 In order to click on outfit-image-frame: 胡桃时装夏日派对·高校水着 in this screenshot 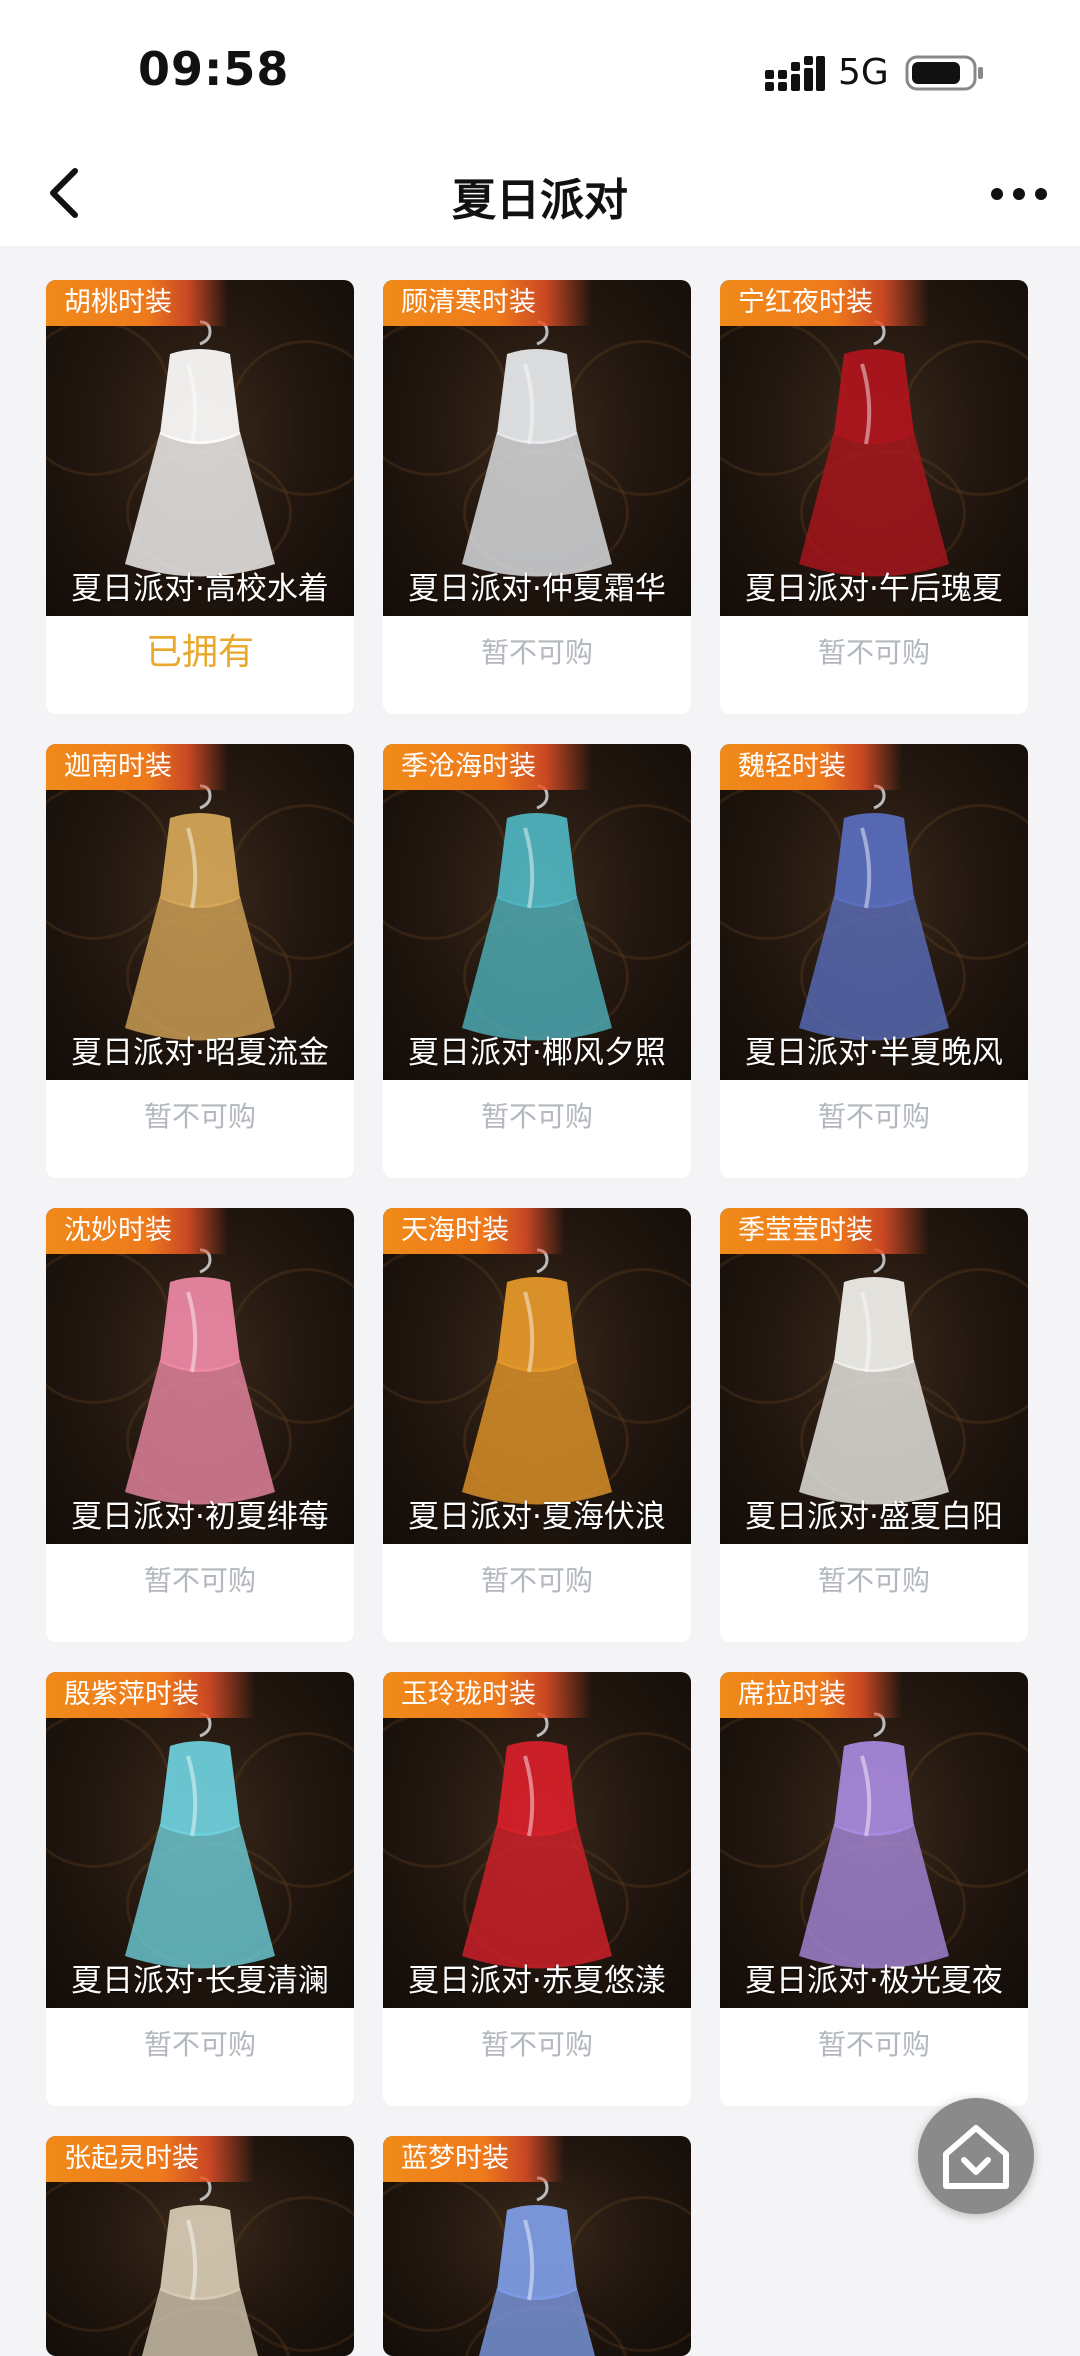, I will do `click(200, 448)`.